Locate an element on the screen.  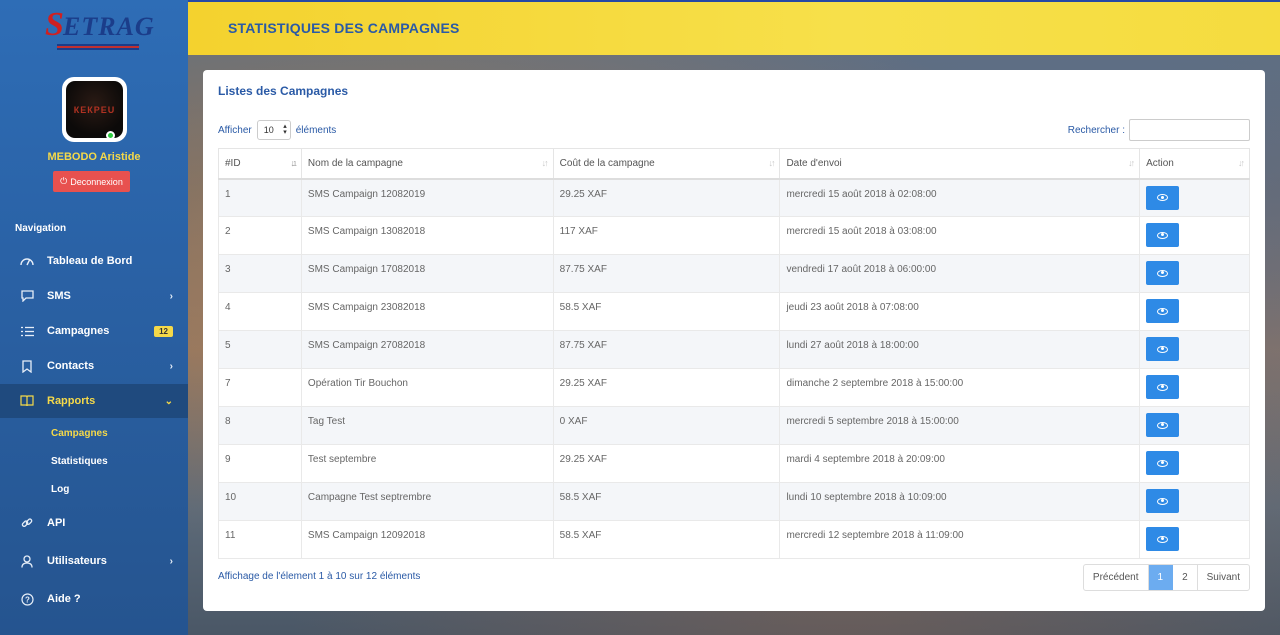
logout-label: Deconnexion is located at coordinates (96, 181).